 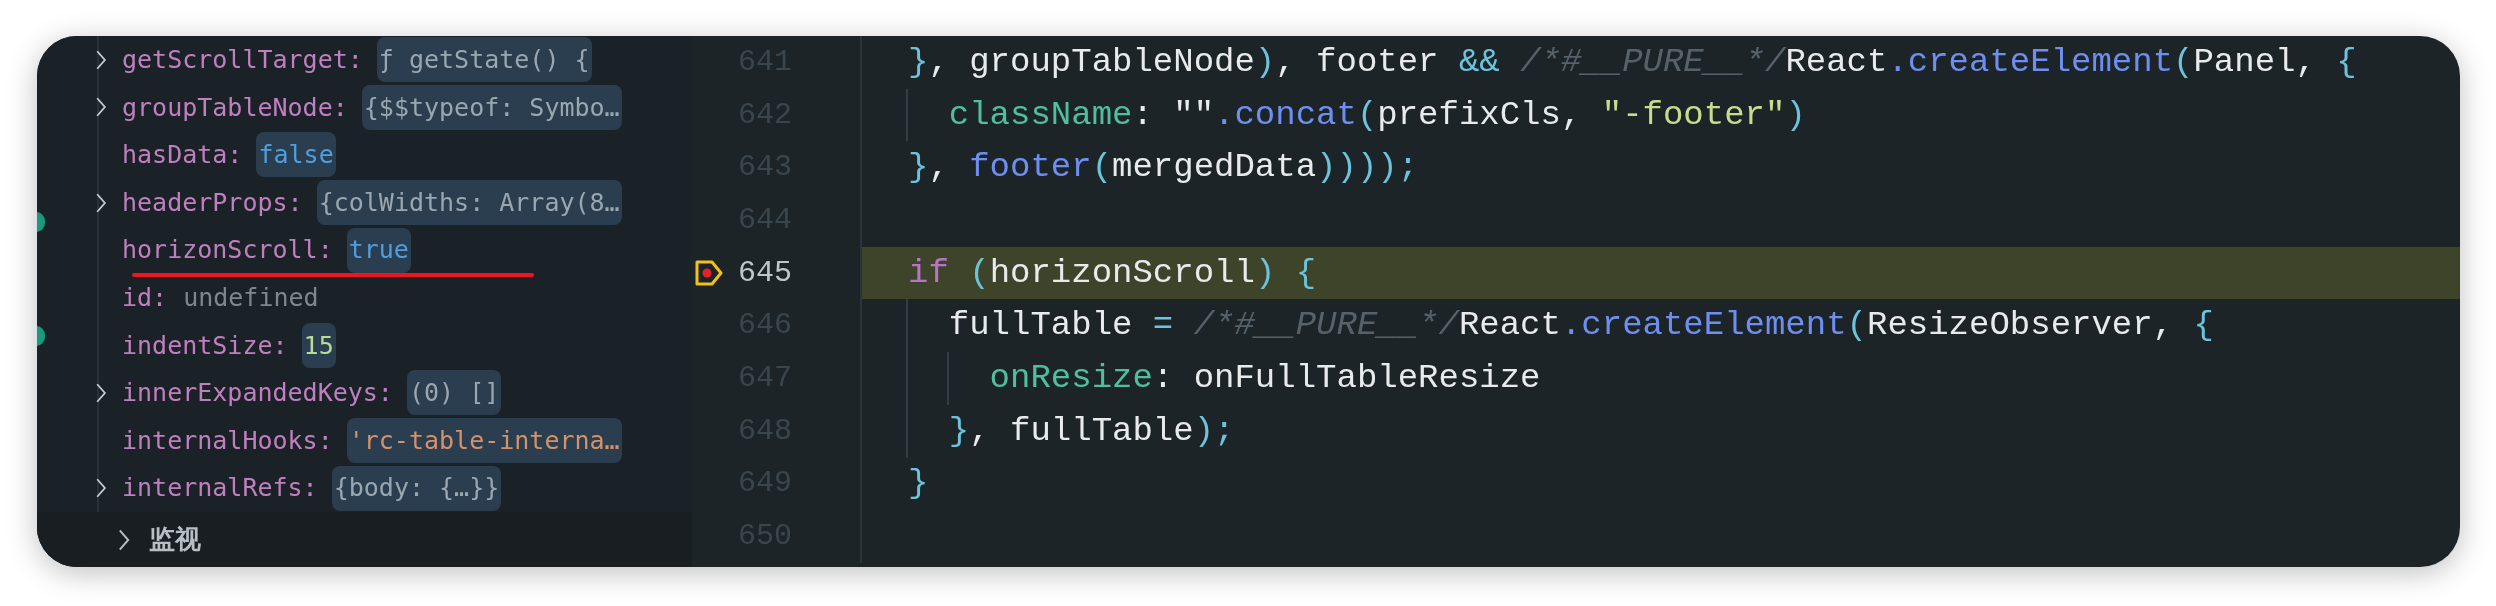 I want to click on variable-value: (0) [], so click(x=454, y=393).